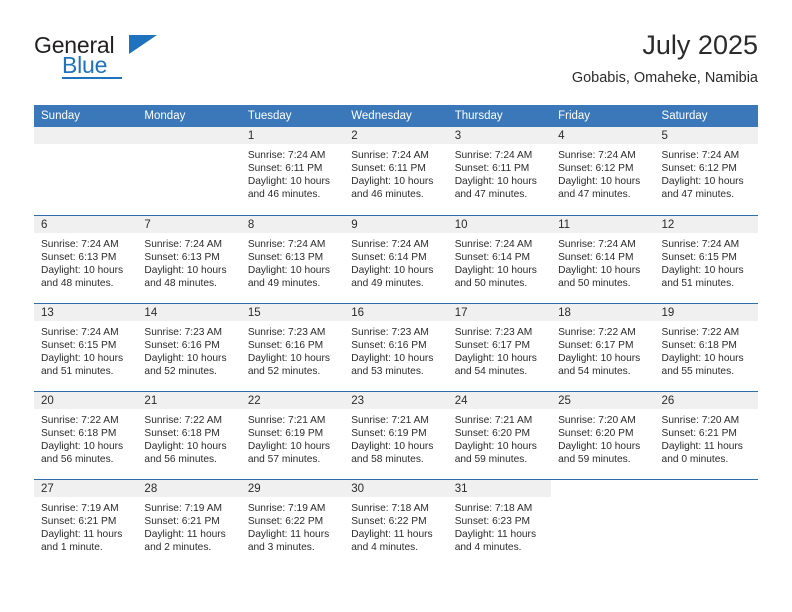  Describe the element at coordinates (603, 224) in the screenshot. I see `day-number: 11` at that location.